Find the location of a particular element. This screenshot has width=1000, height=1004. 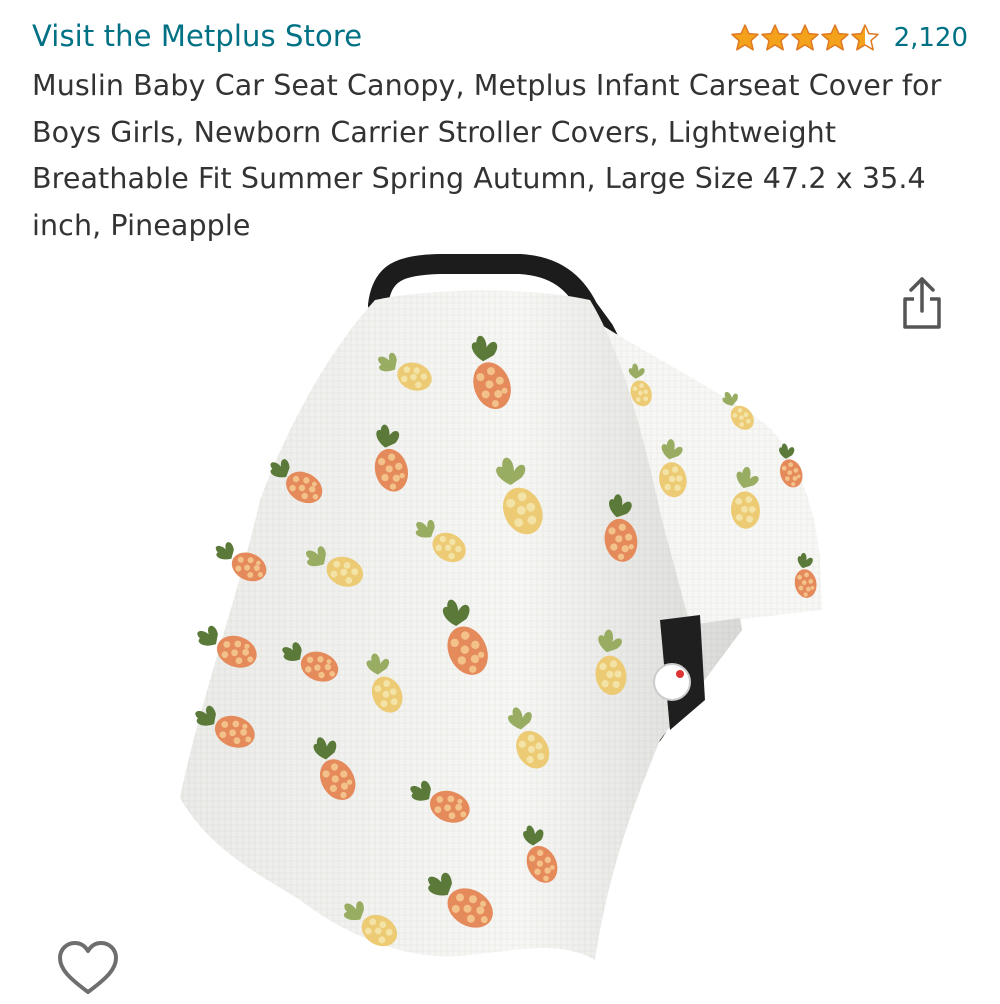

wishlist-button is located at coordinates (88, 969).